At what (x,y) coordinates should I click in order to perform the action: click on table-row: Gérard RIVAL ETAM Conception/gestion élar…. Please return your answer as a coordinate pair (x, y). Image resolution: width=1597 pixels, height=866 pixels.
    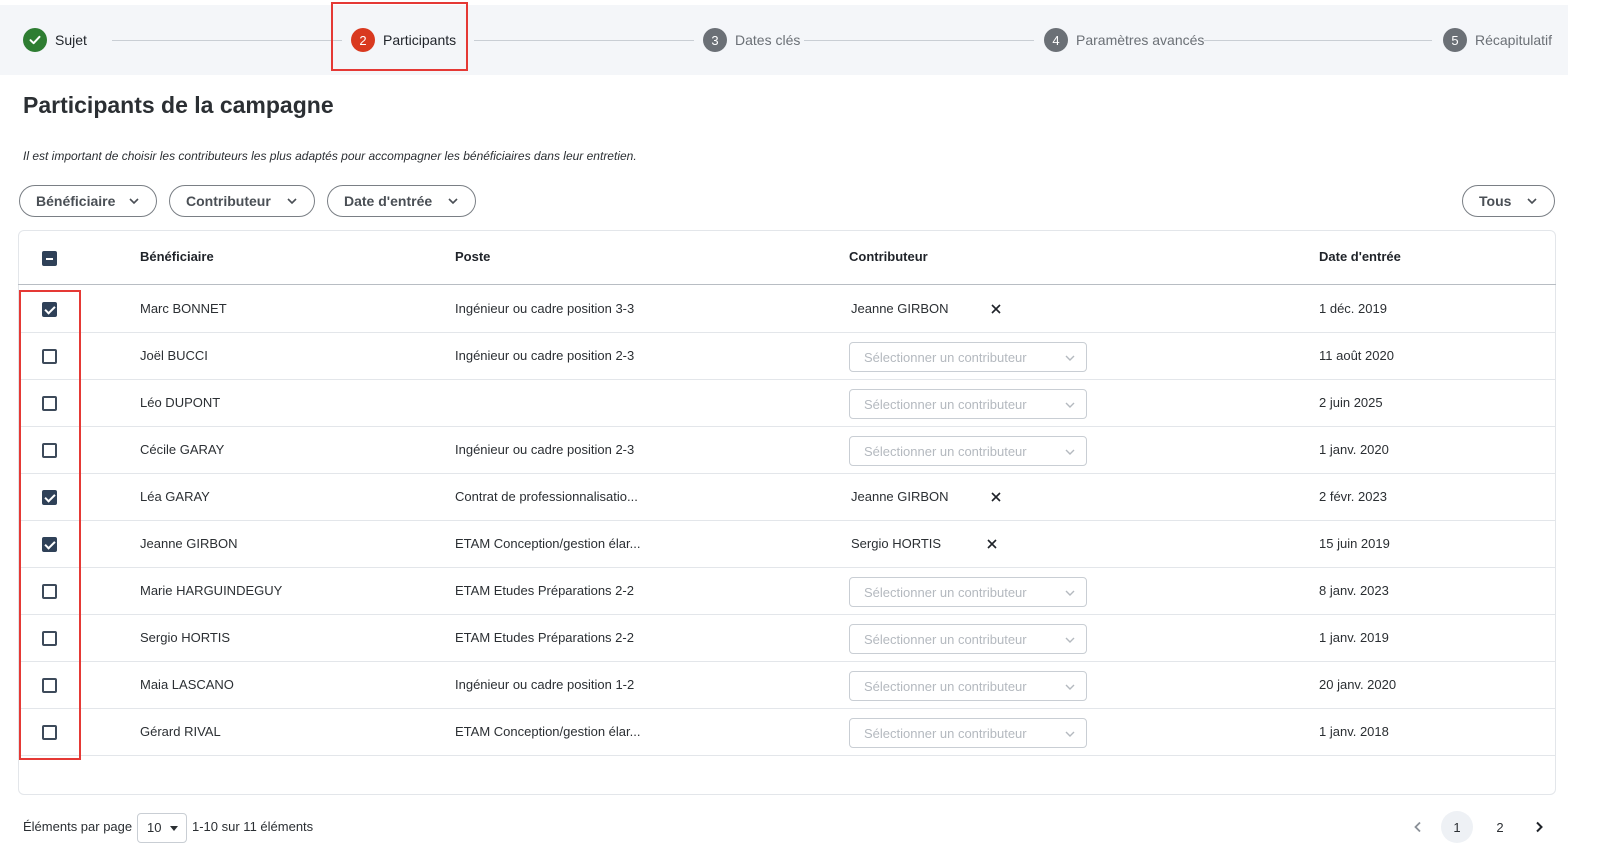
    Looking at the image, I should click on (787, 732).